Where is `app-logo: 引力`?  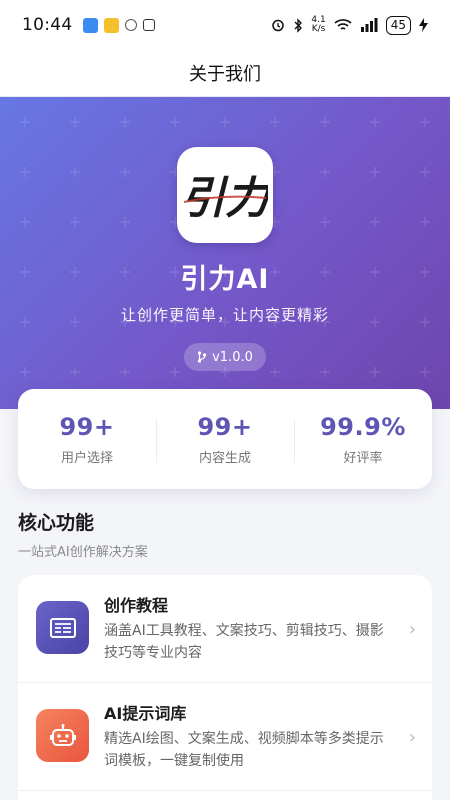 app-logo: 引力 is located at coordinates (225, 195).